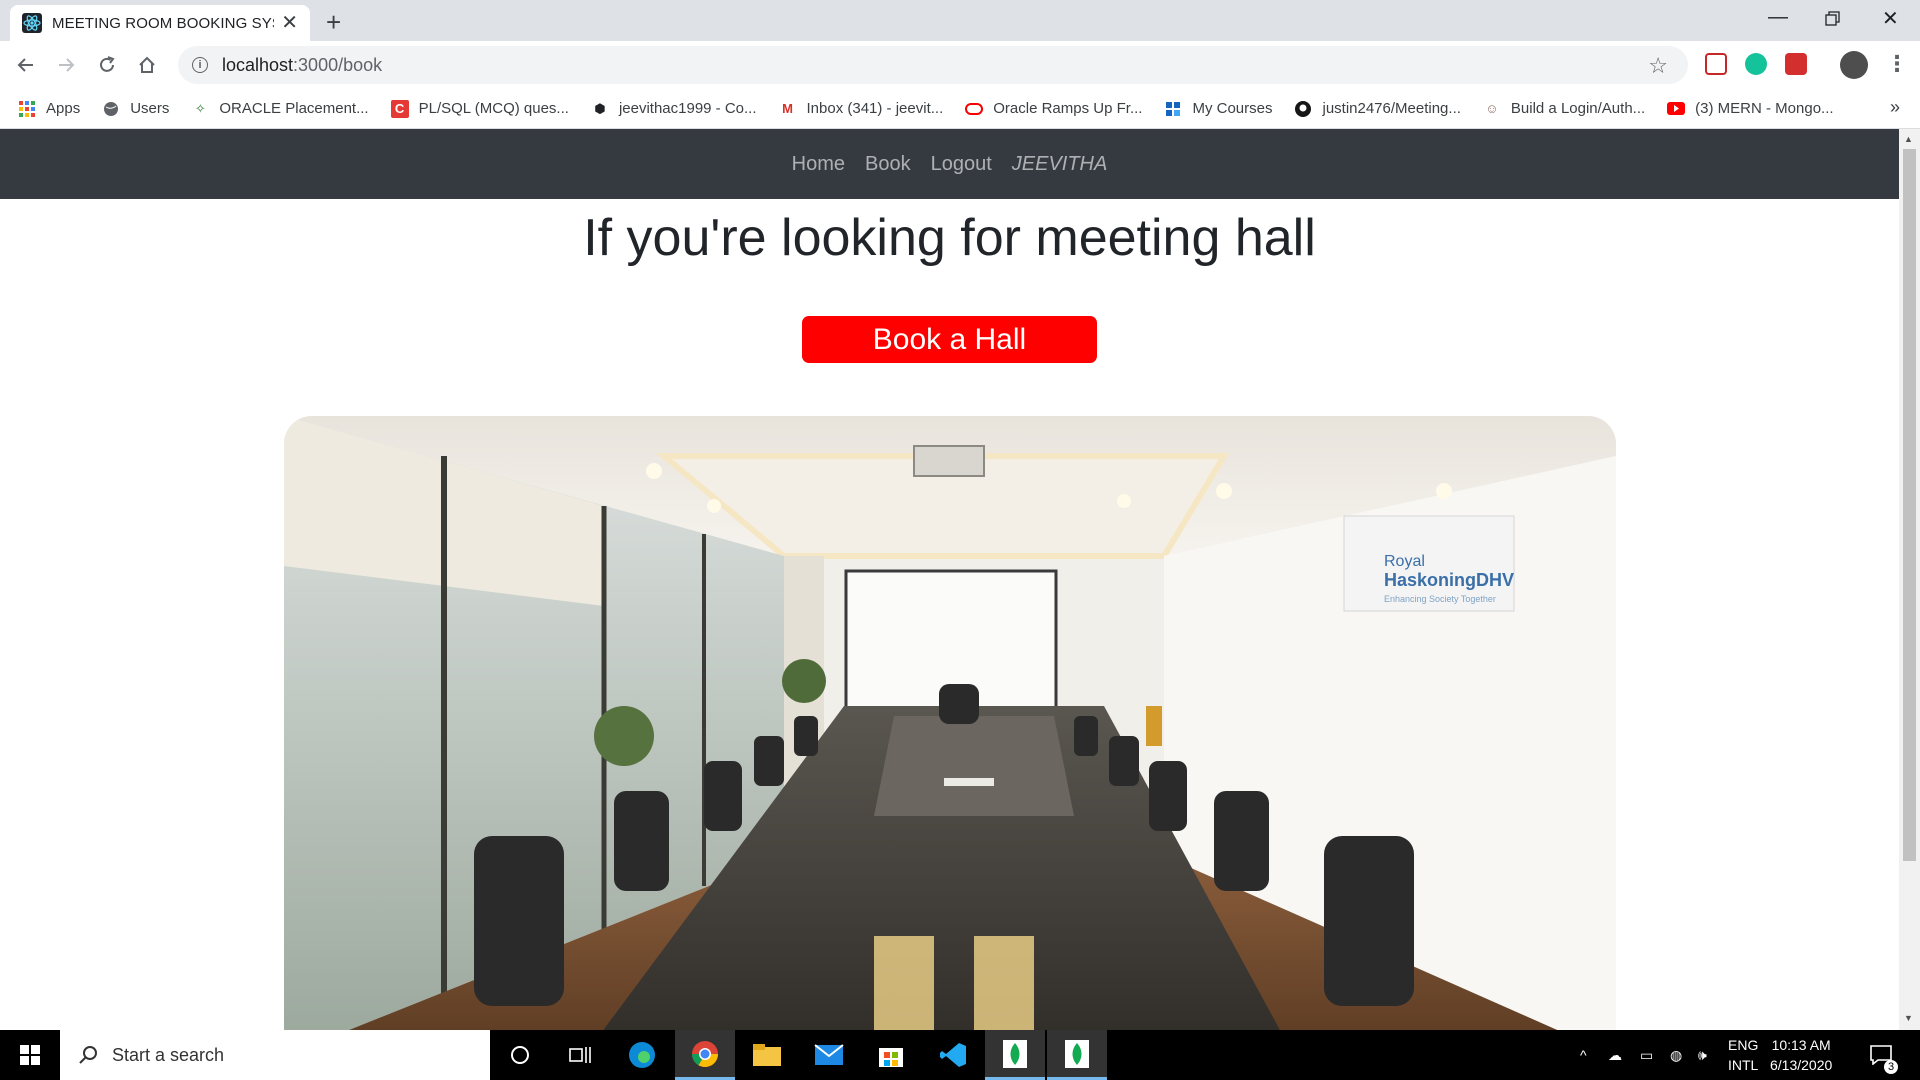  What do you see at coordinates (829, 1055) in the screenshot?
I see `mail-icon` at bounding box center [829, 1055].